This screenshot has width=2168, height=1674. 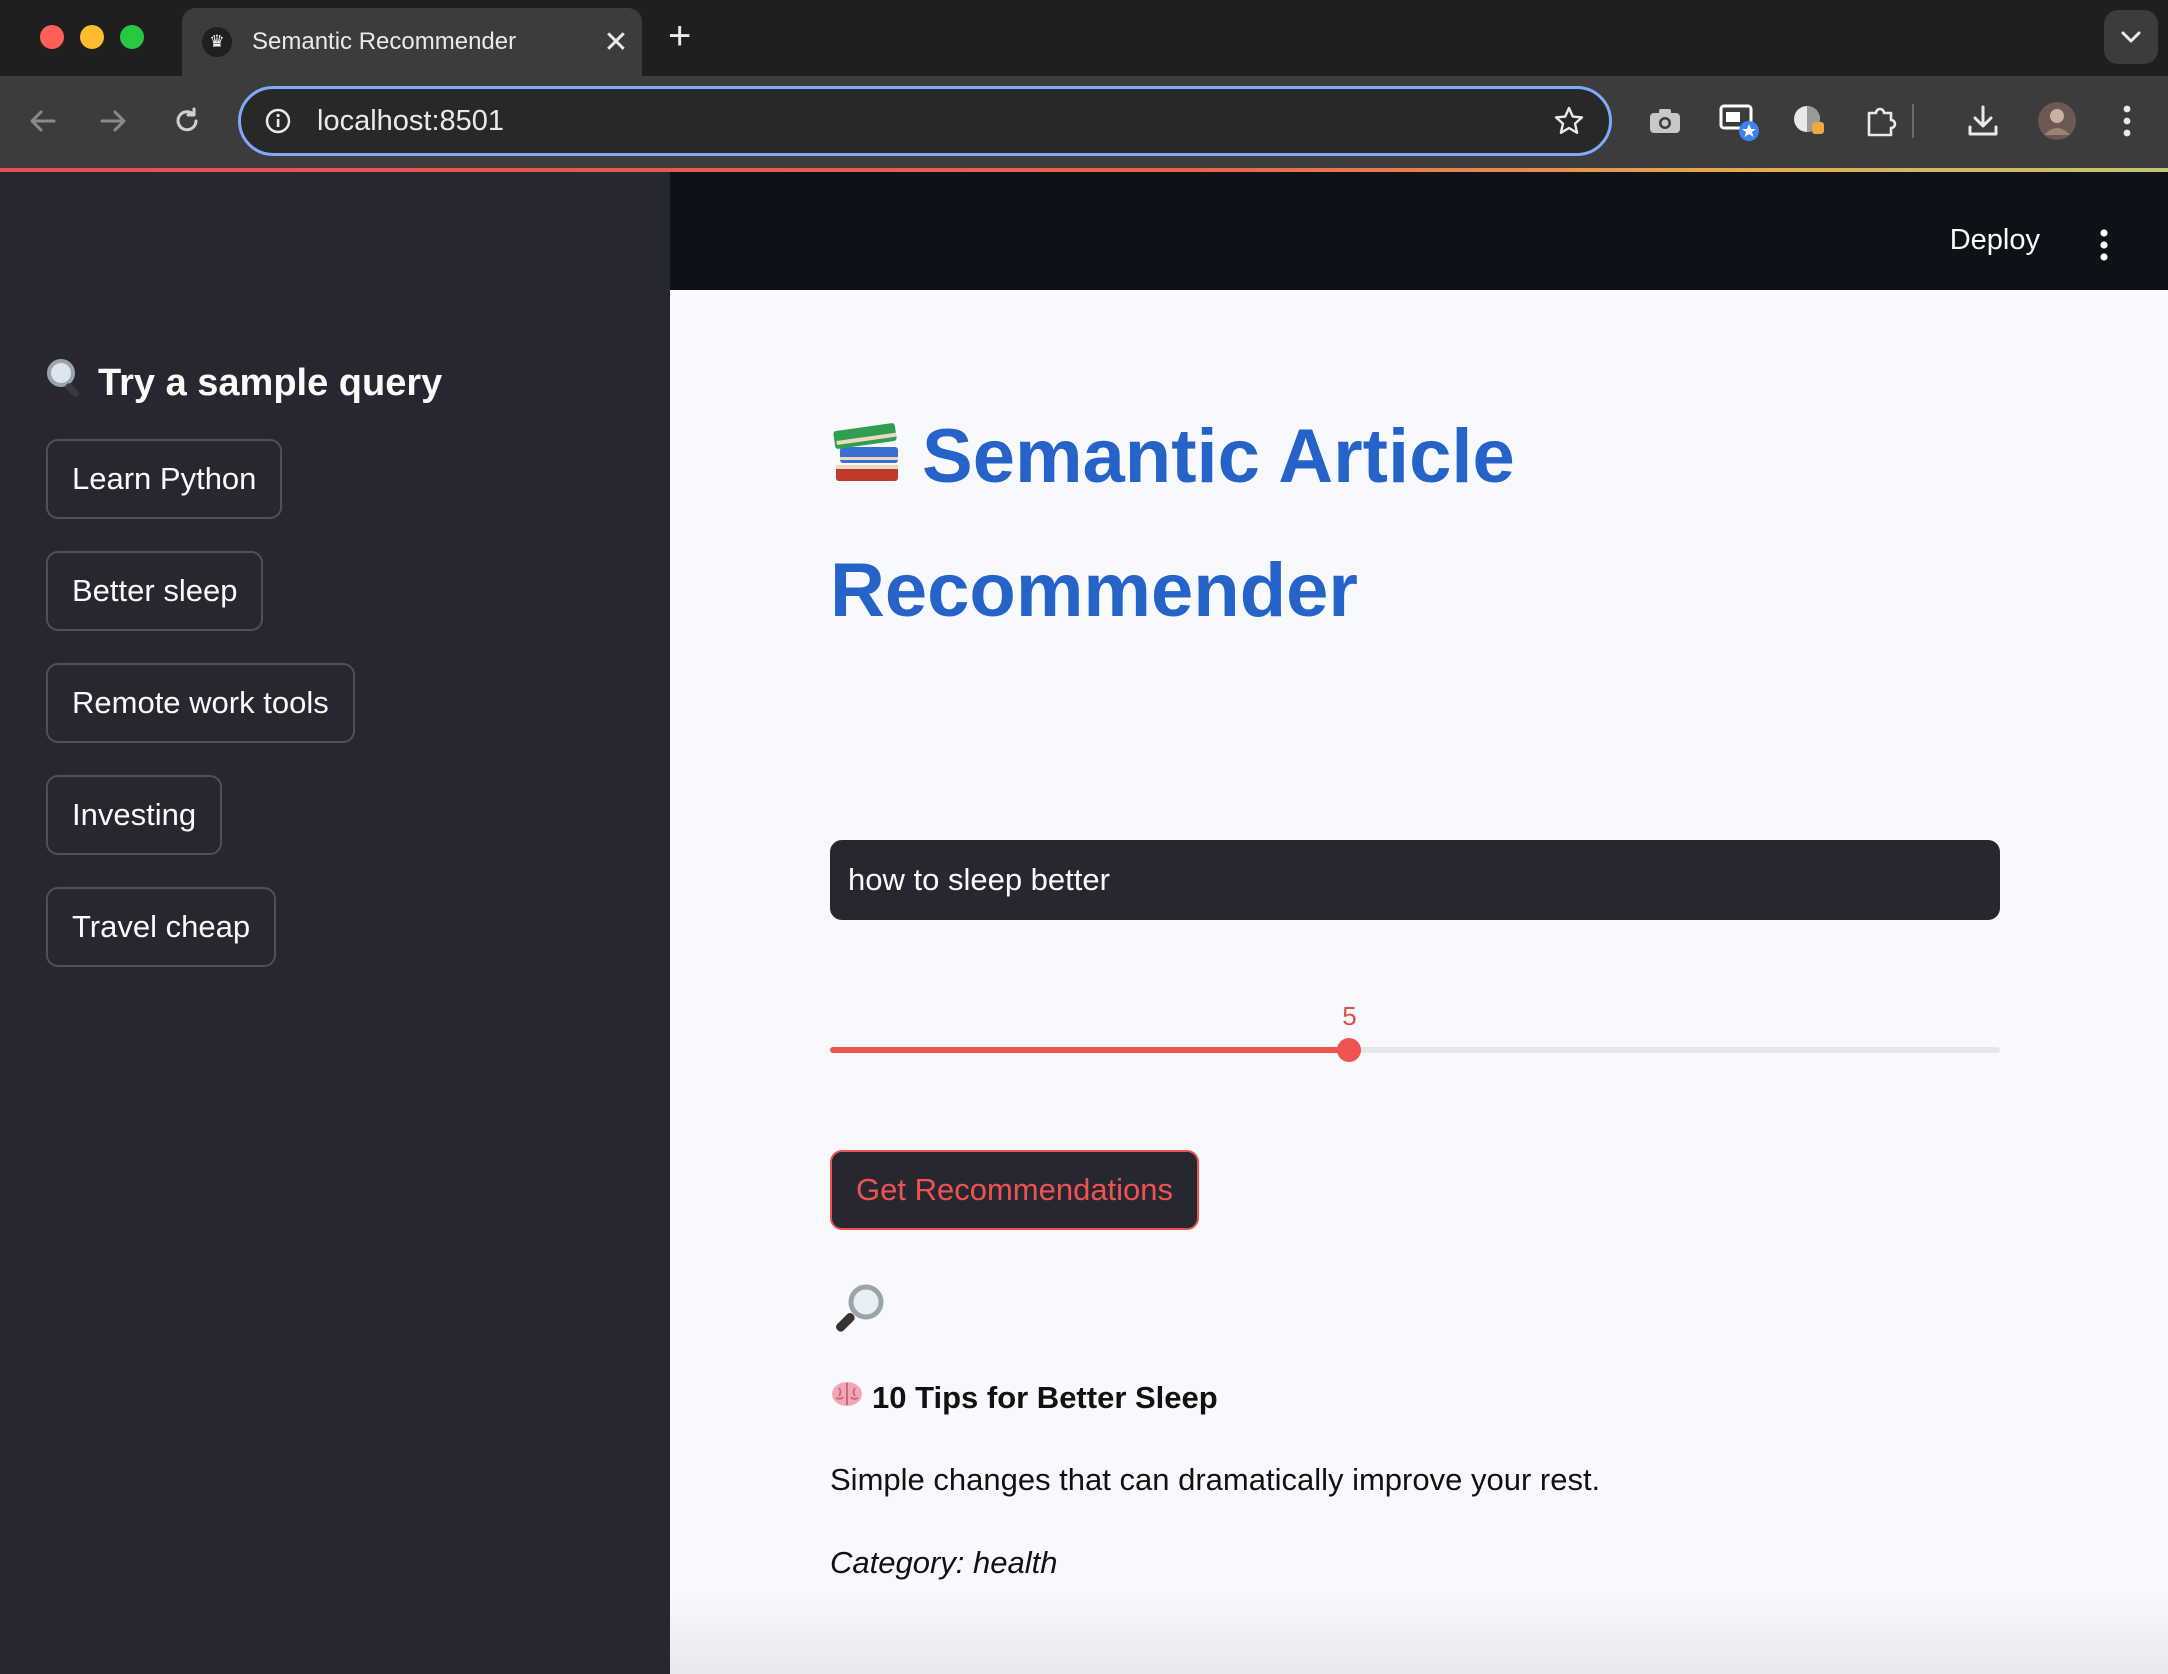 I want to click on forward-button, so click(x=113, y=121).